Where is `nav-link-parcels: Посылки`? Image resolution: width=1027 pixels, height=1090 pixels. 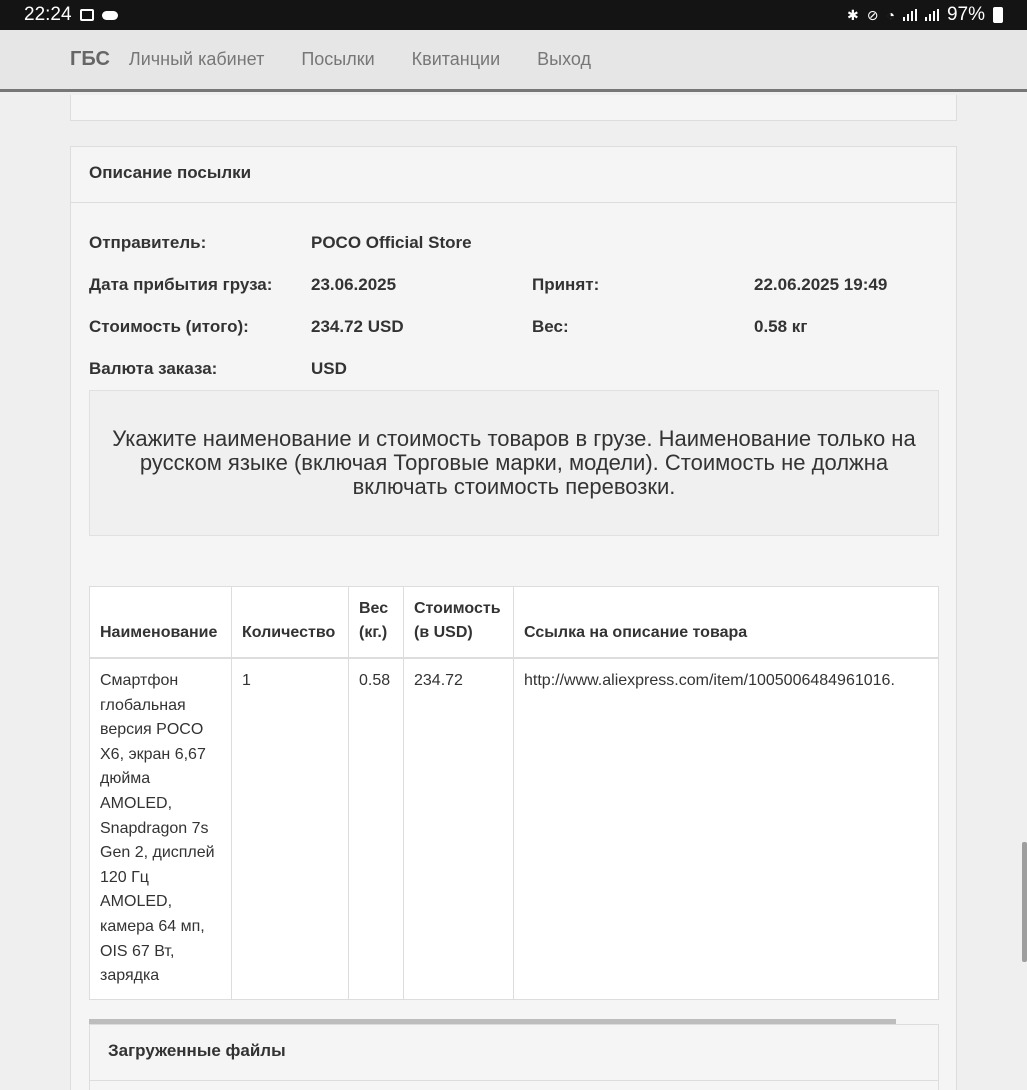 nav-link-parcels: Посылки is located at coordinates (337, 59).